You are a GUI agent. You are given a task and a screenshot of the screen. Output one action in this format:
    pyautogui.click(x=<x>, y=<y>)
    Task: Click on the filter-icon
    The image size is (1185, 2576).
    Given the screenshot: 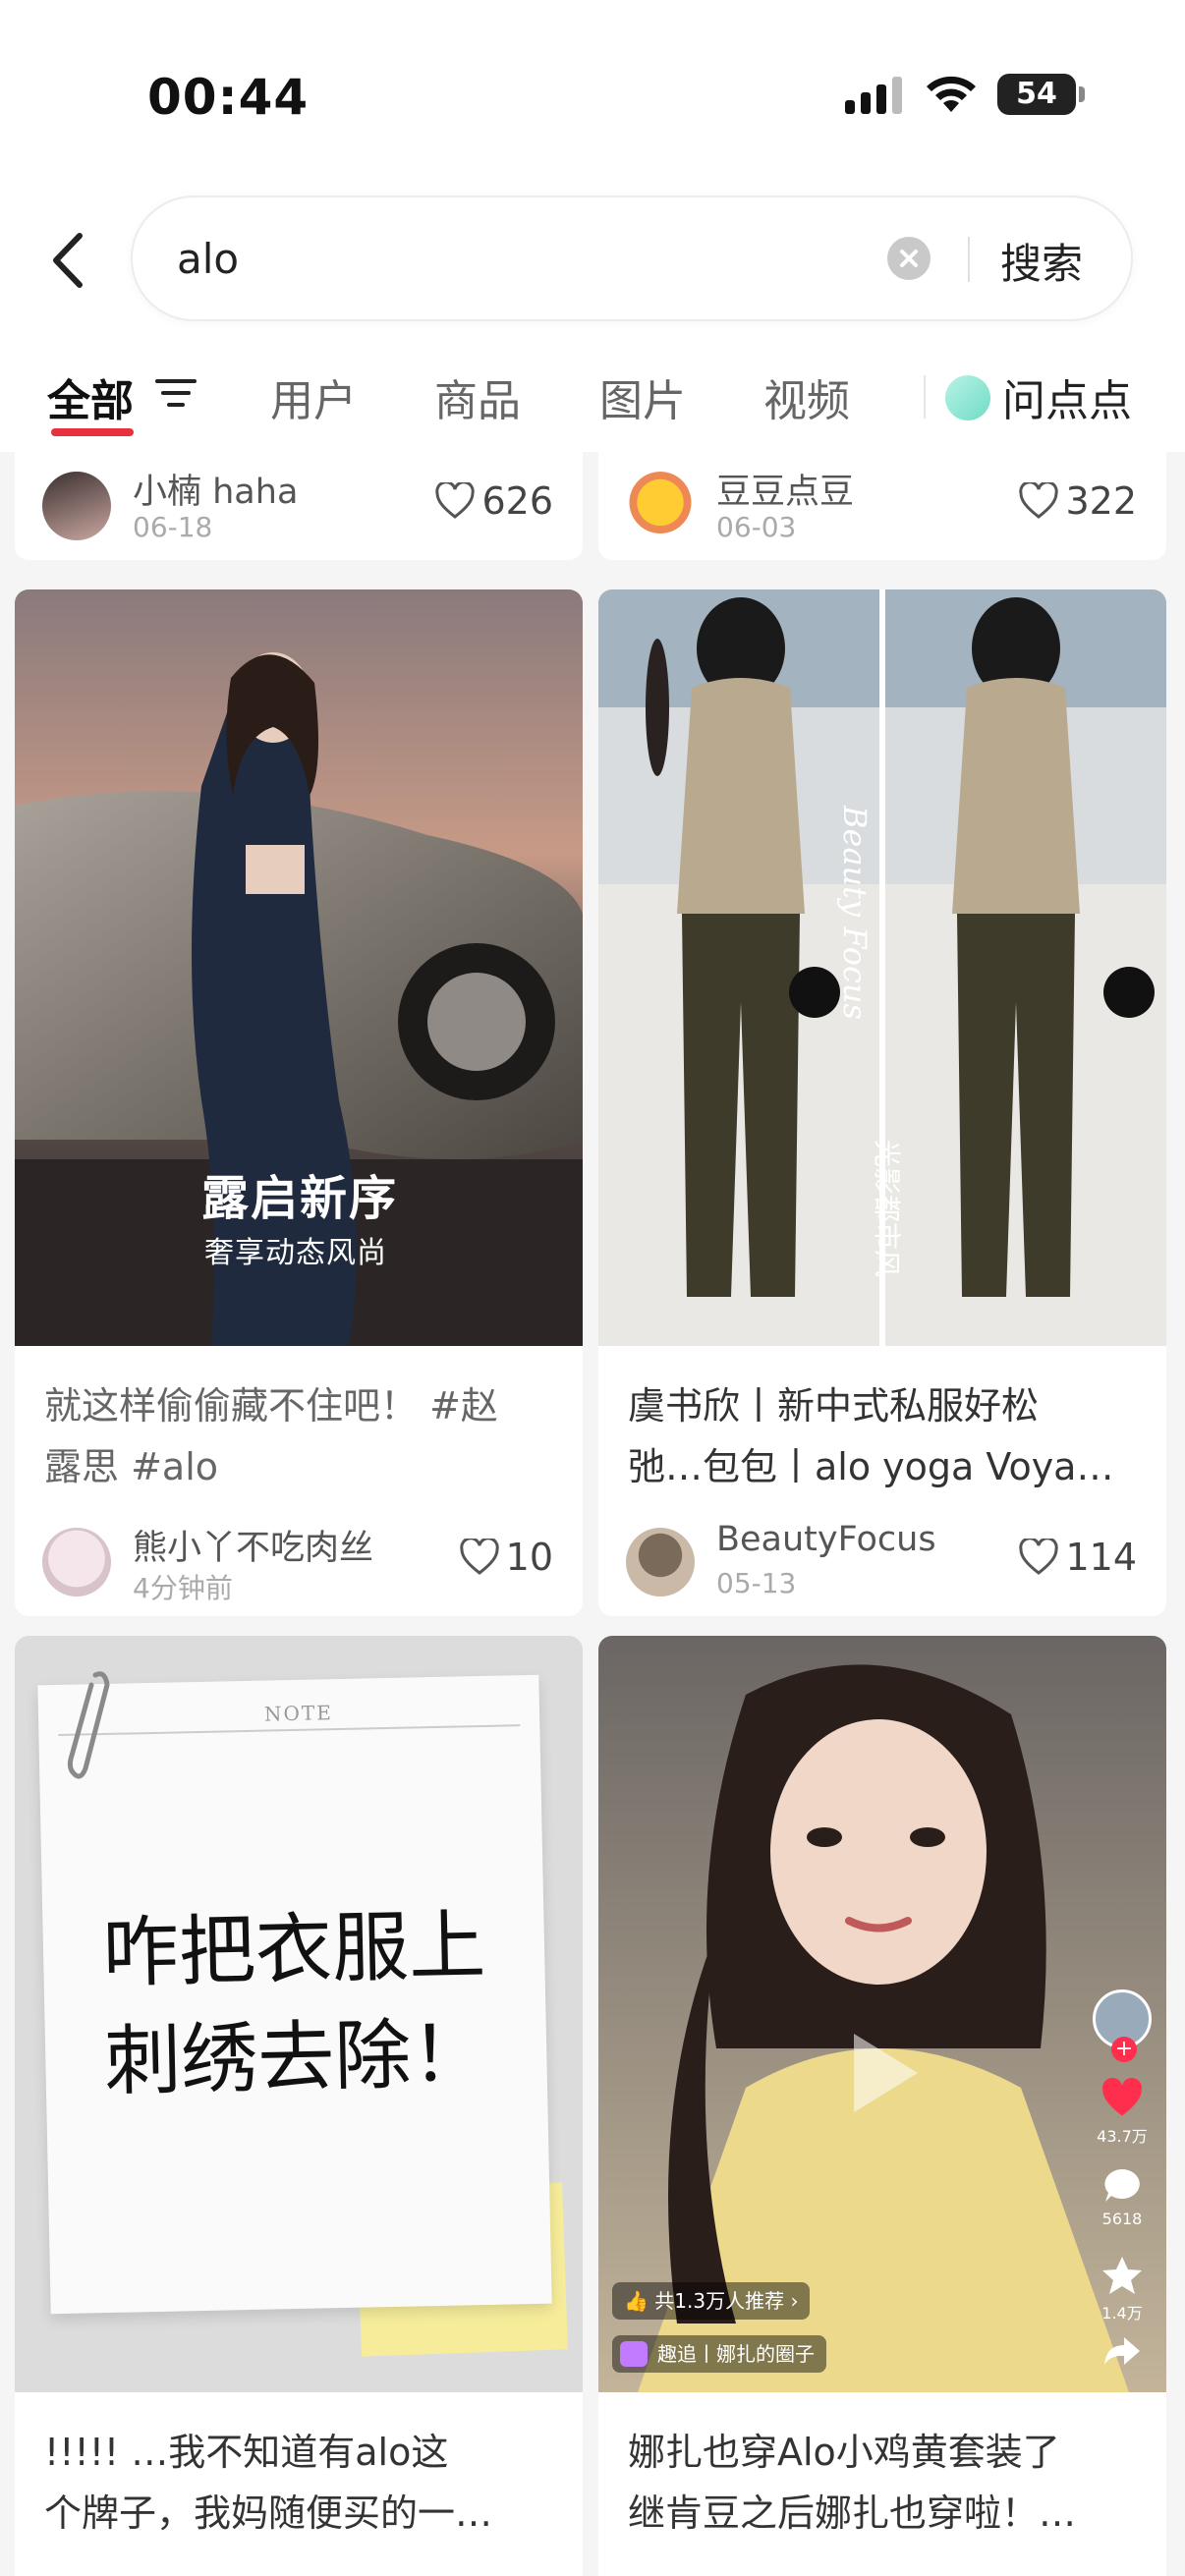 What is the action you would take?
    pyautogui.click(x=176, y=393)
    